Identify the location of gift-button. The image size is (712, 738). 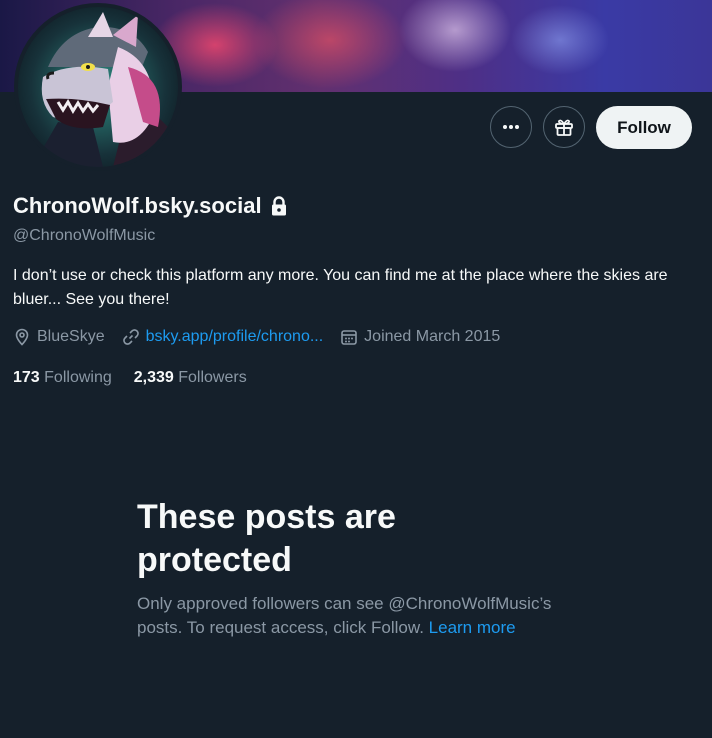
(564, 127).